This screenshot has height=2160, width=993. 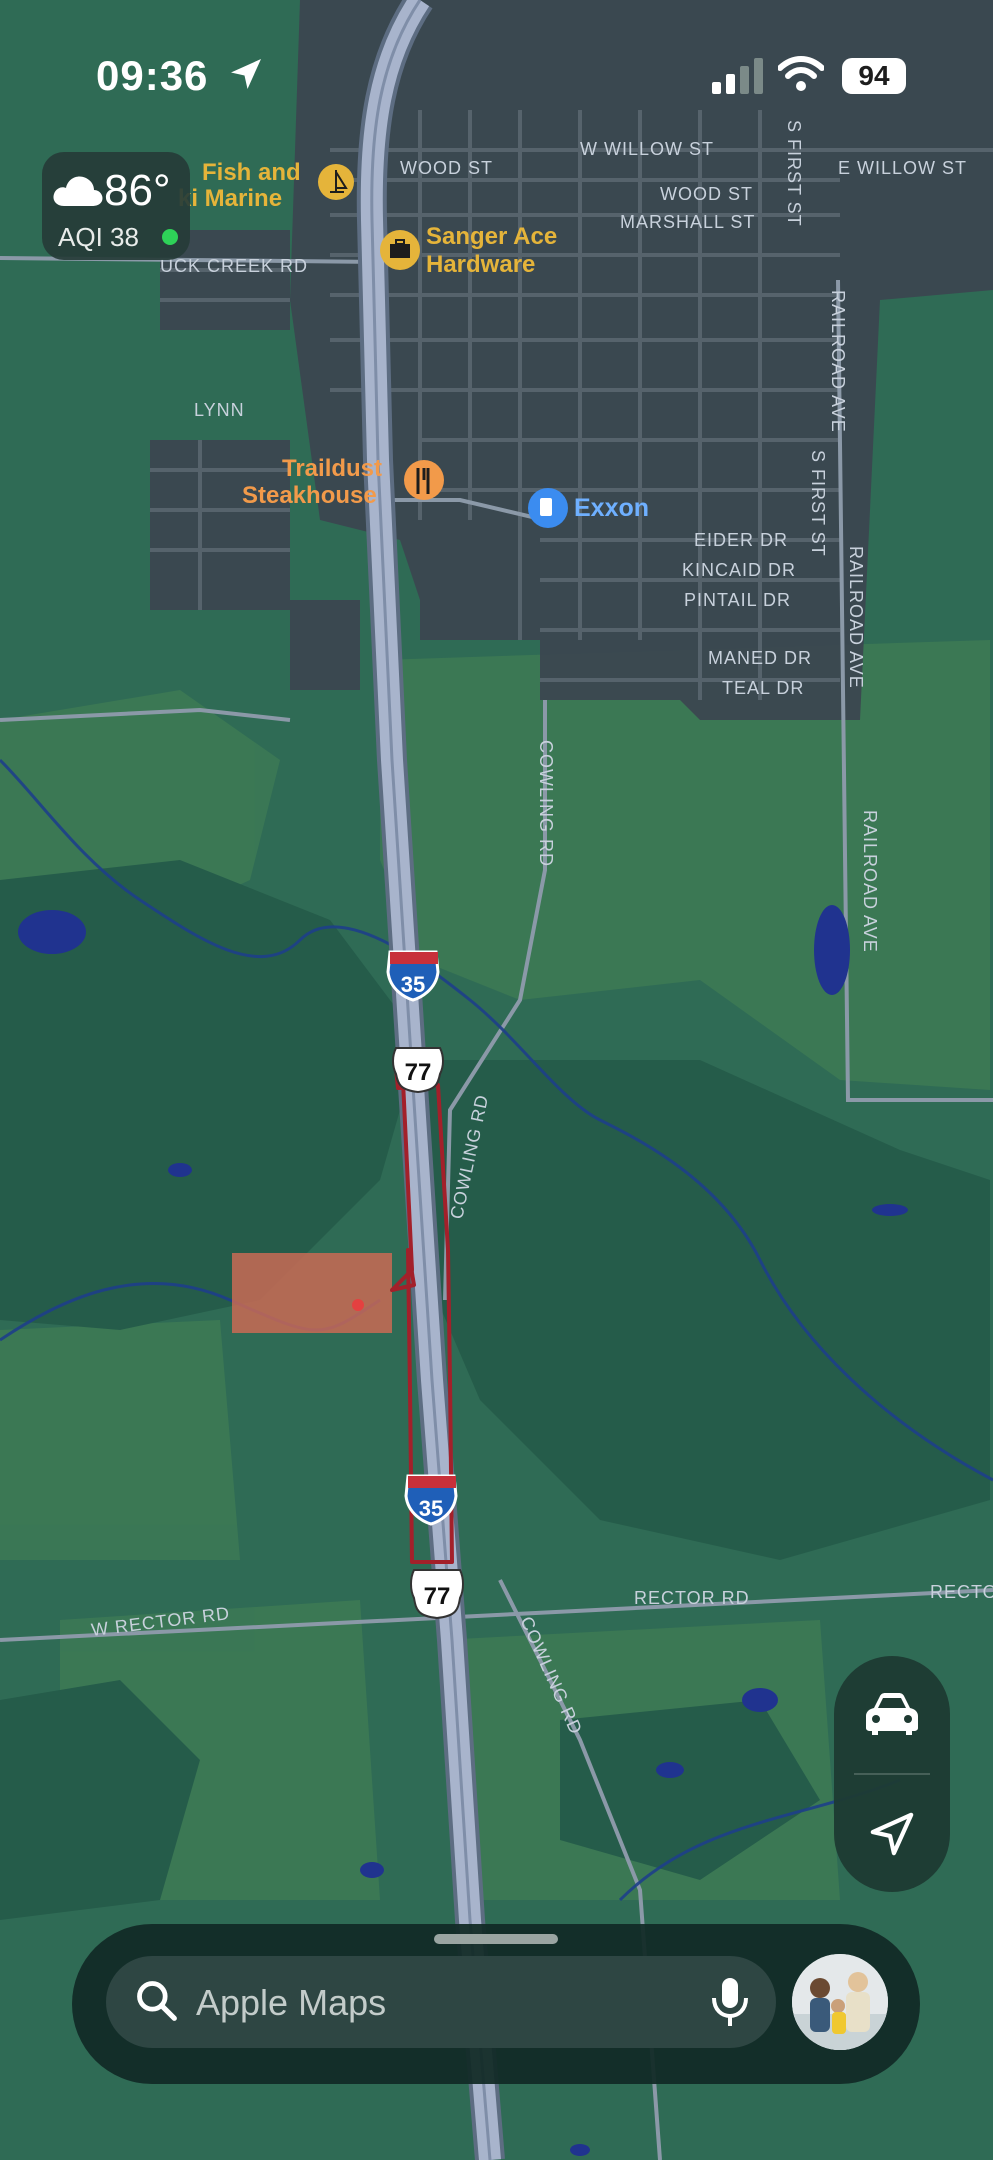 I want to click on controls-divider, so click(x=892, y=1774).